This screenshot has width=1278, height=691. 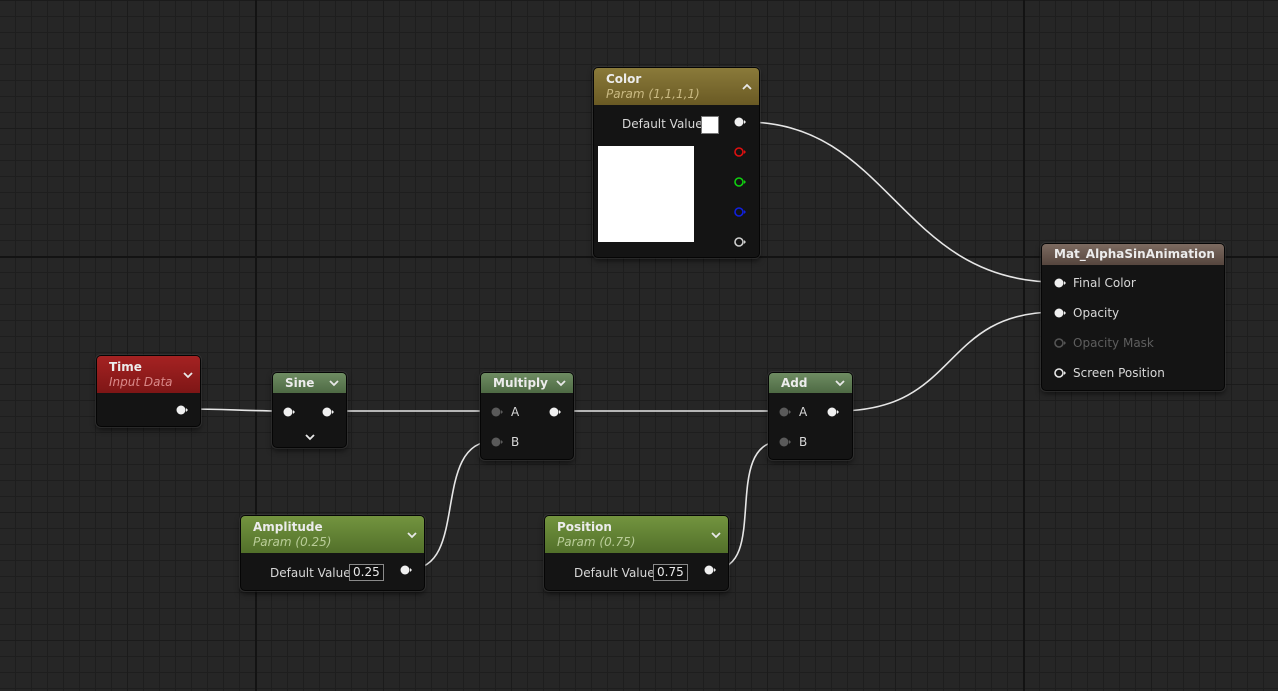 What do you see at coordinates (236, 410) in the screenshot?
I see `wire-time-to-sine` at bounding box center [236, 410].